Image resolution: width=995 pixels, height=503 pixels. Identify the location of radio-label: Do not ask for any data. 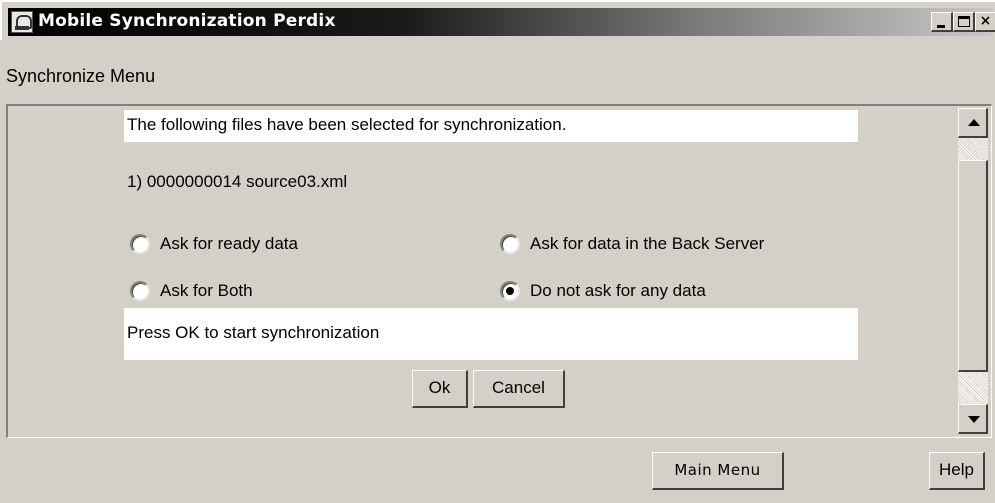
(618, 290).